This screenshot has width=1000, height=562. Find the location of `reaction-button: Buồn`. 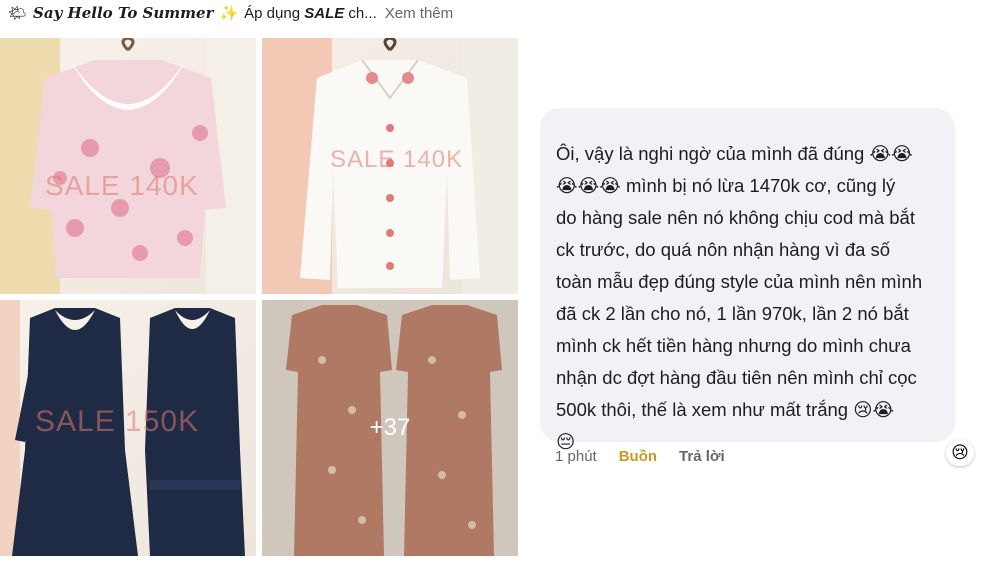

reaction-button: Buồn is located at coordinates (638, 456).